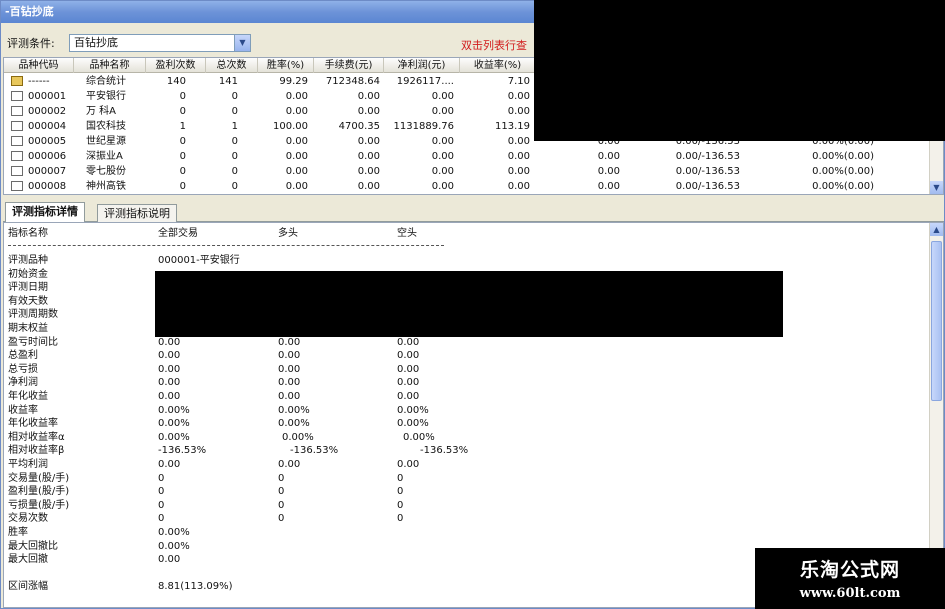 Image resolution: width=945 pixels, height=609 pixels. Describe the element at coordinates (936, 229) in the screenshot. I see `arrow-up-icon: ▲` at that location.